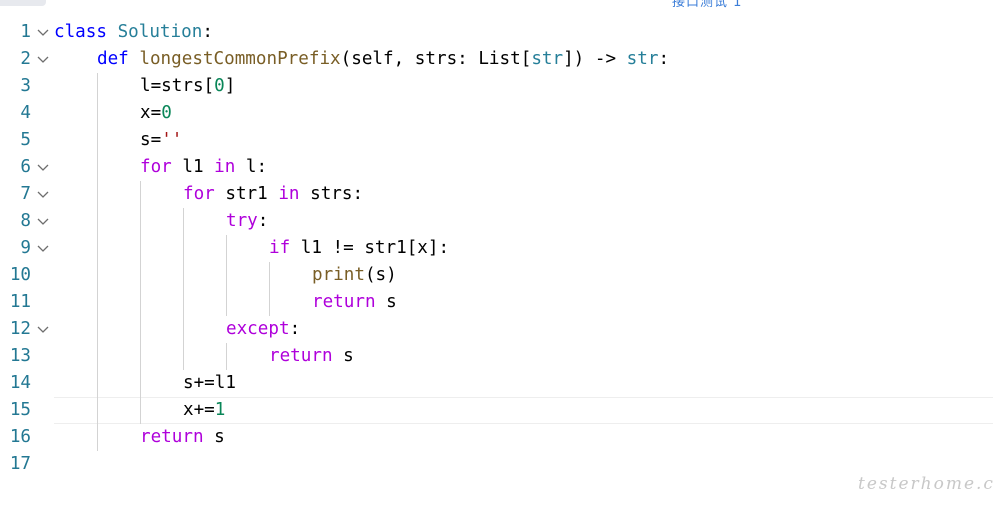  I want to click on line-number: 6, so click(25, 167).